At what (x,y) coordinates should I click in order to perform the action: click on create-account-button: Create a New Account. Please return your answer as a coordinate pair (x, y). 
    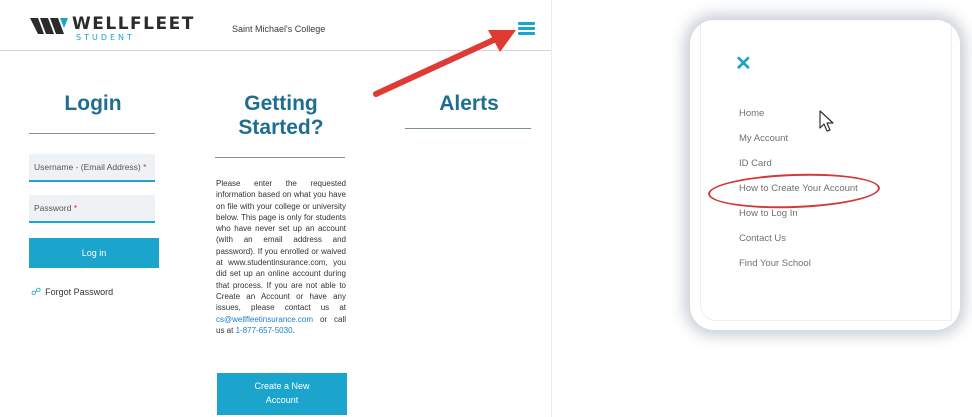
    Looking at the image, I should click on (282, 394).